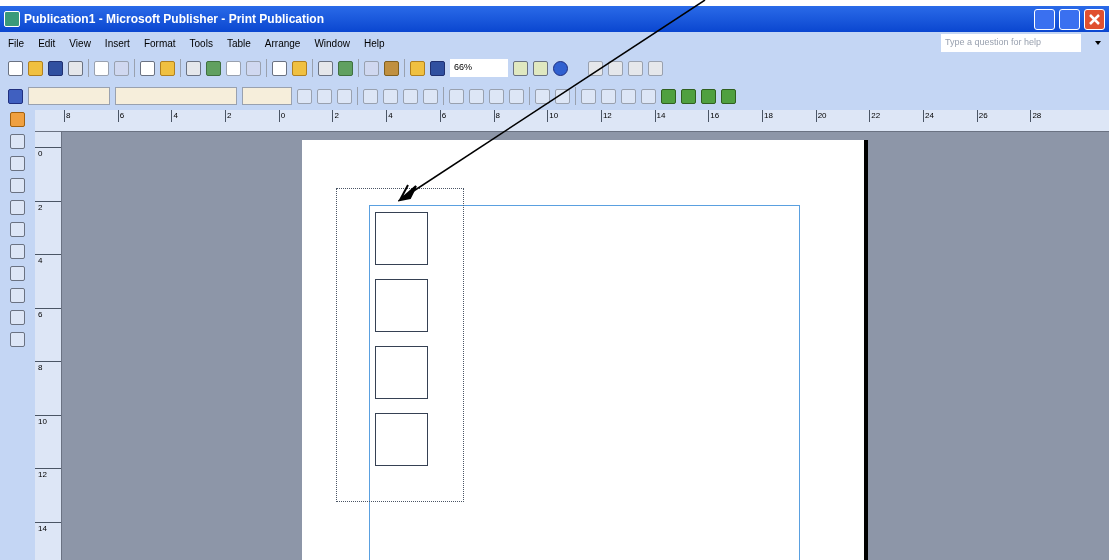 Image resolution: width=1109 pixels, height=560 pixels. I want to click on zoom-field: 66%, so click(479, 68).